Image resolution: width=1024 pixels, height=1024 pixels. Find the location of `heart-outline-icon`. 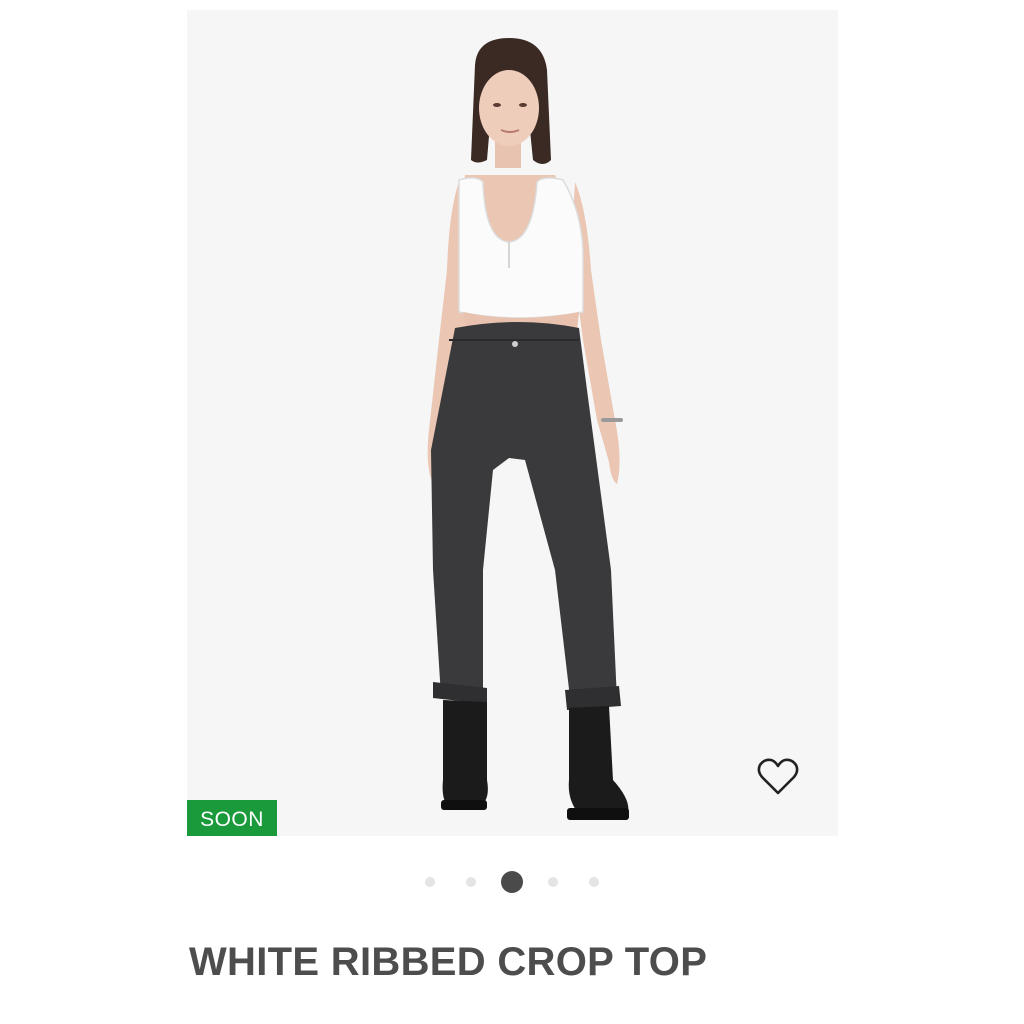

heart-outline-icon is located at coordinates (778, 776).